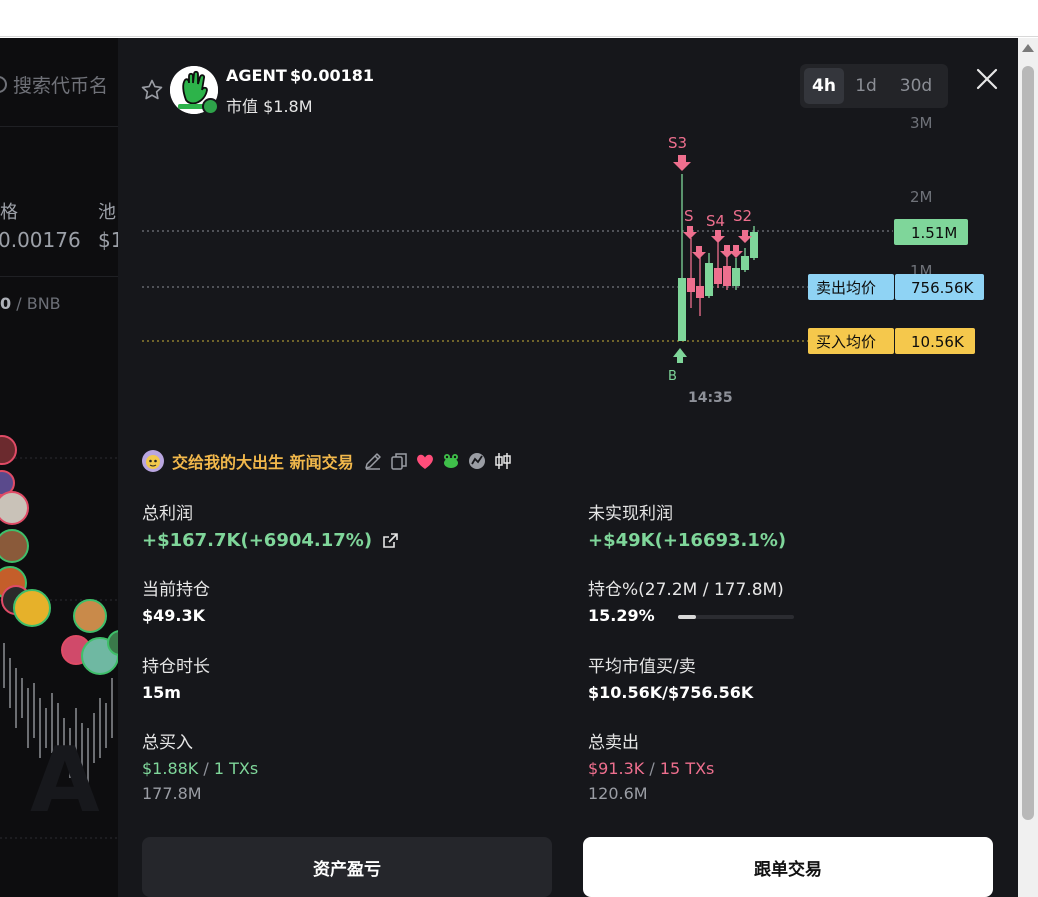 The width and height of the screenshot is (1038, 897). What do you see at coordinates (65, 780) in the screenshot?
I see `background-watermark: A` at bounding box center [65, 780].